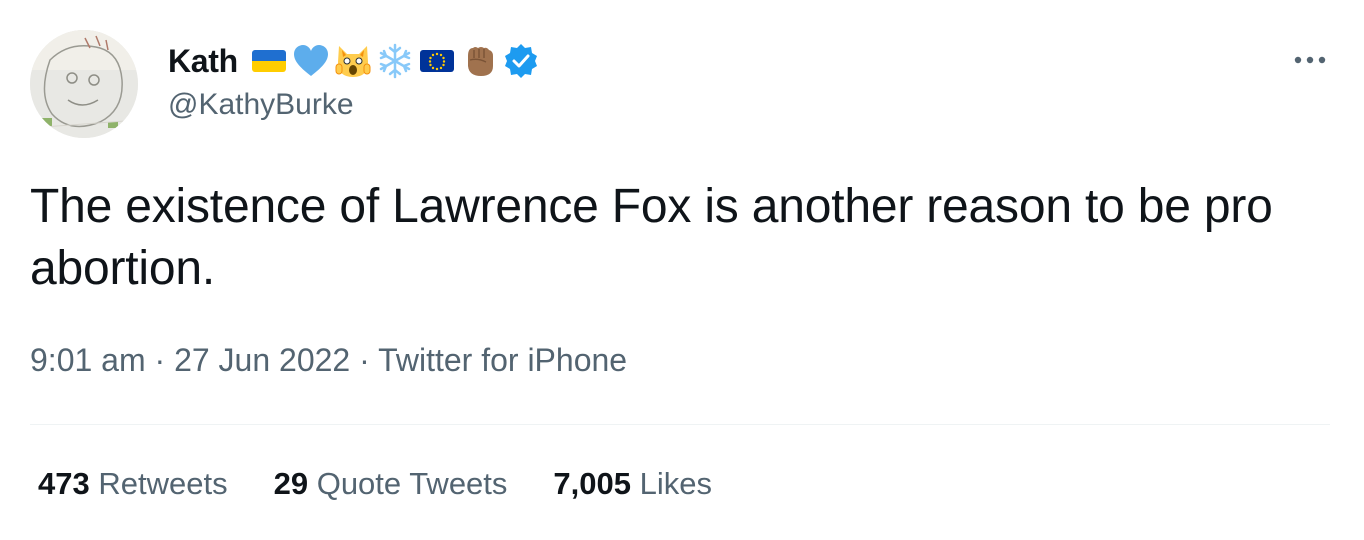 This screenshot has height=540, width=1364. I want to click on retweets-label: Retweets, so click(163, 483).